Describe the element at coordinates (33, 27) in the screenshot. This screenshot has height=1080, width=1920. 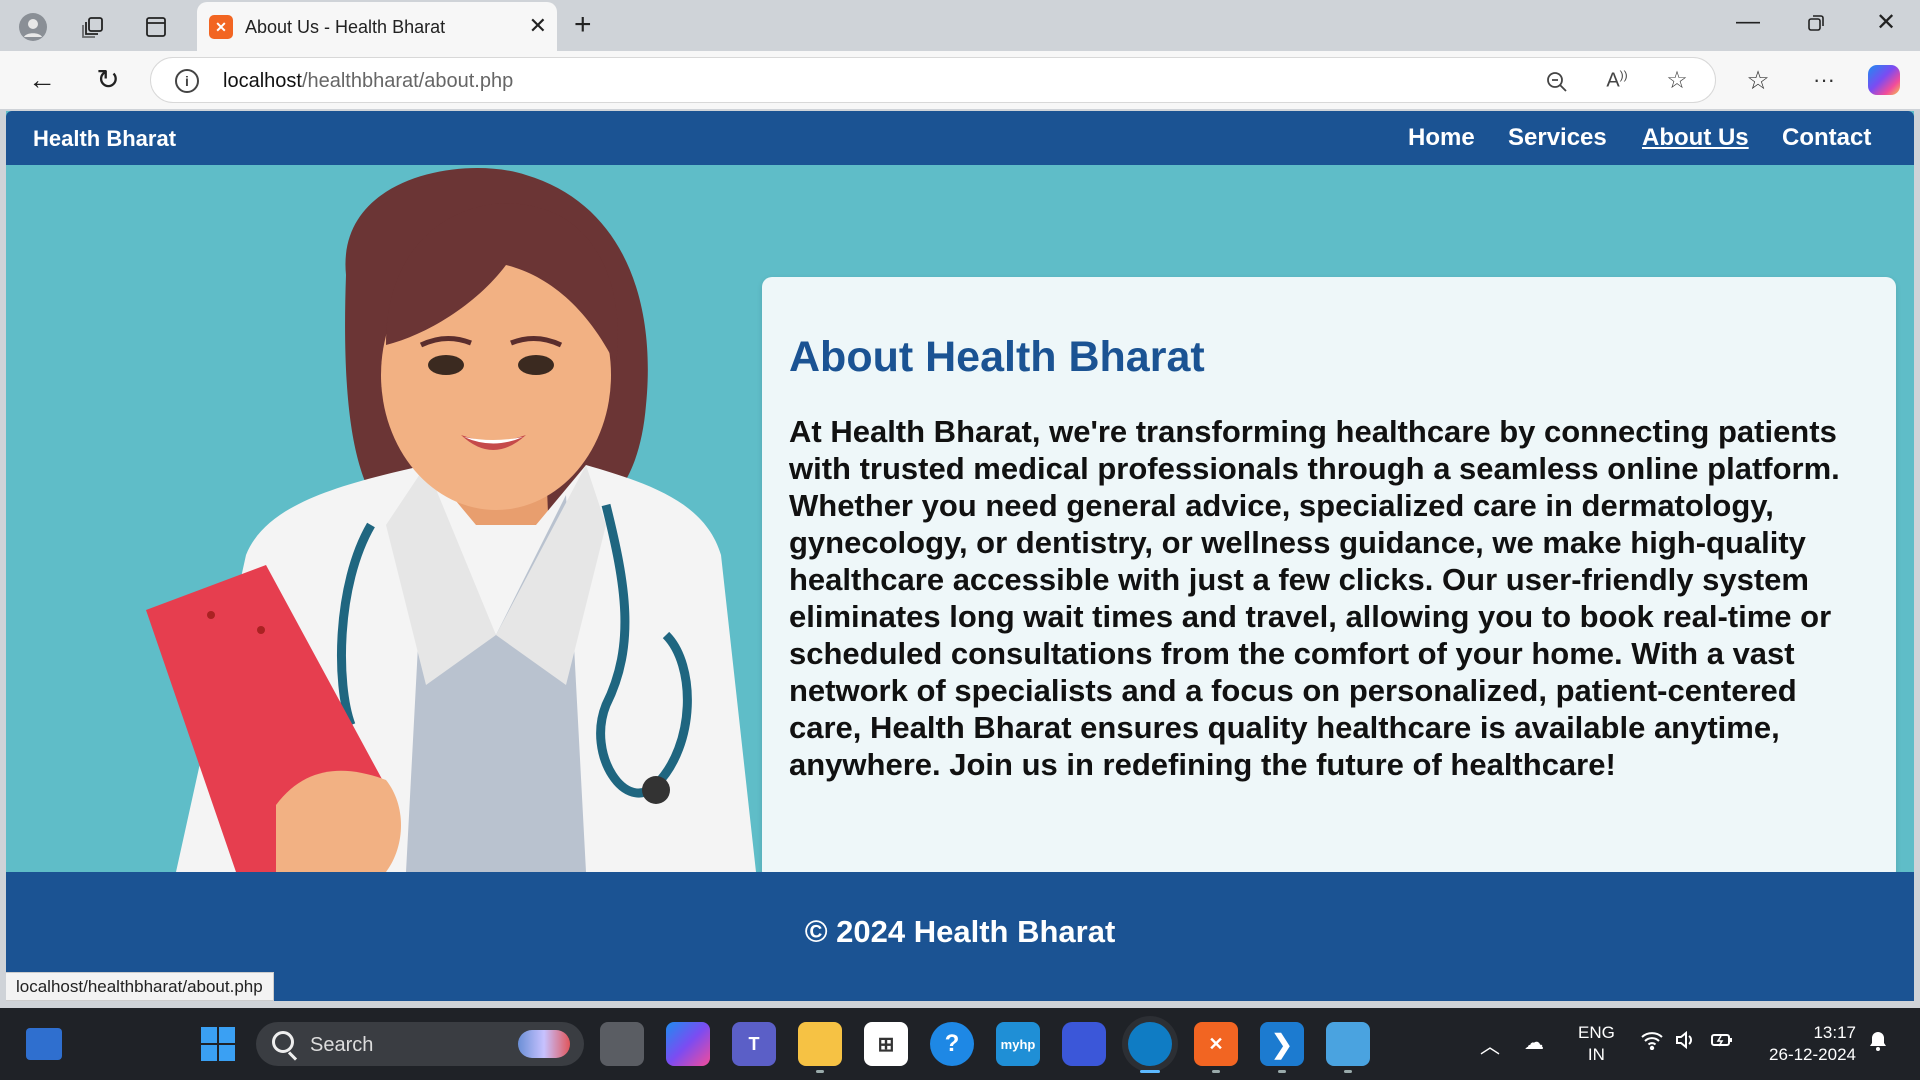
I see `profile-icon` at that location.